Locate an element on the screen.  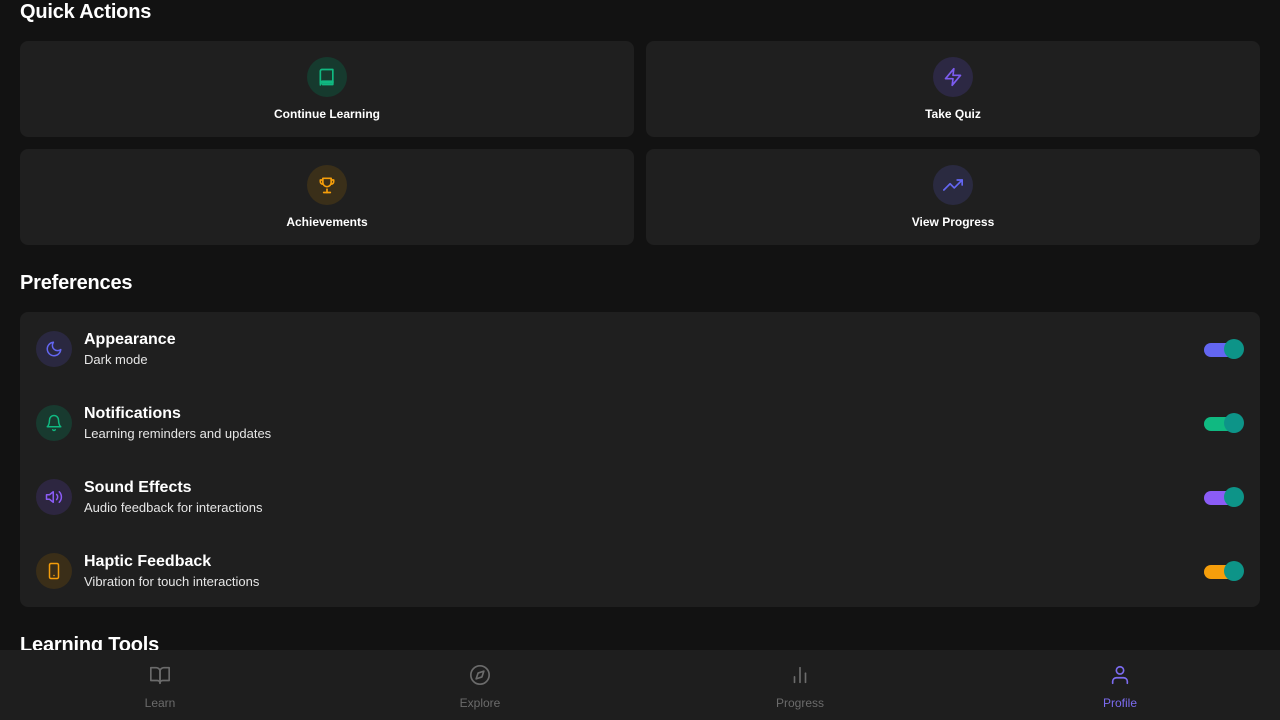
user-icon is located at coordinates (1120, 675).